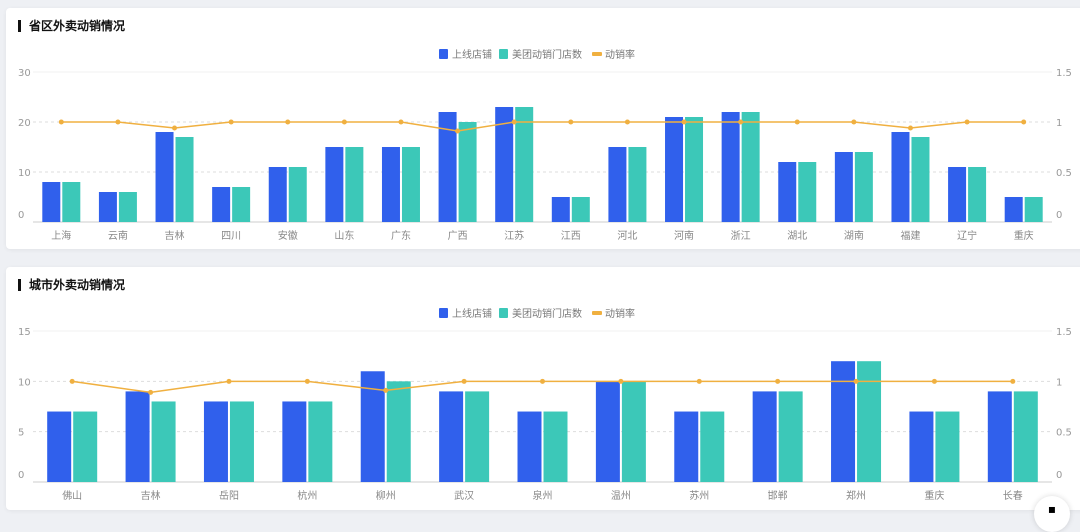 This screenshot has width=1080, height=532. I want to click on x-tick-label: 辽宁, so click(967, 235).